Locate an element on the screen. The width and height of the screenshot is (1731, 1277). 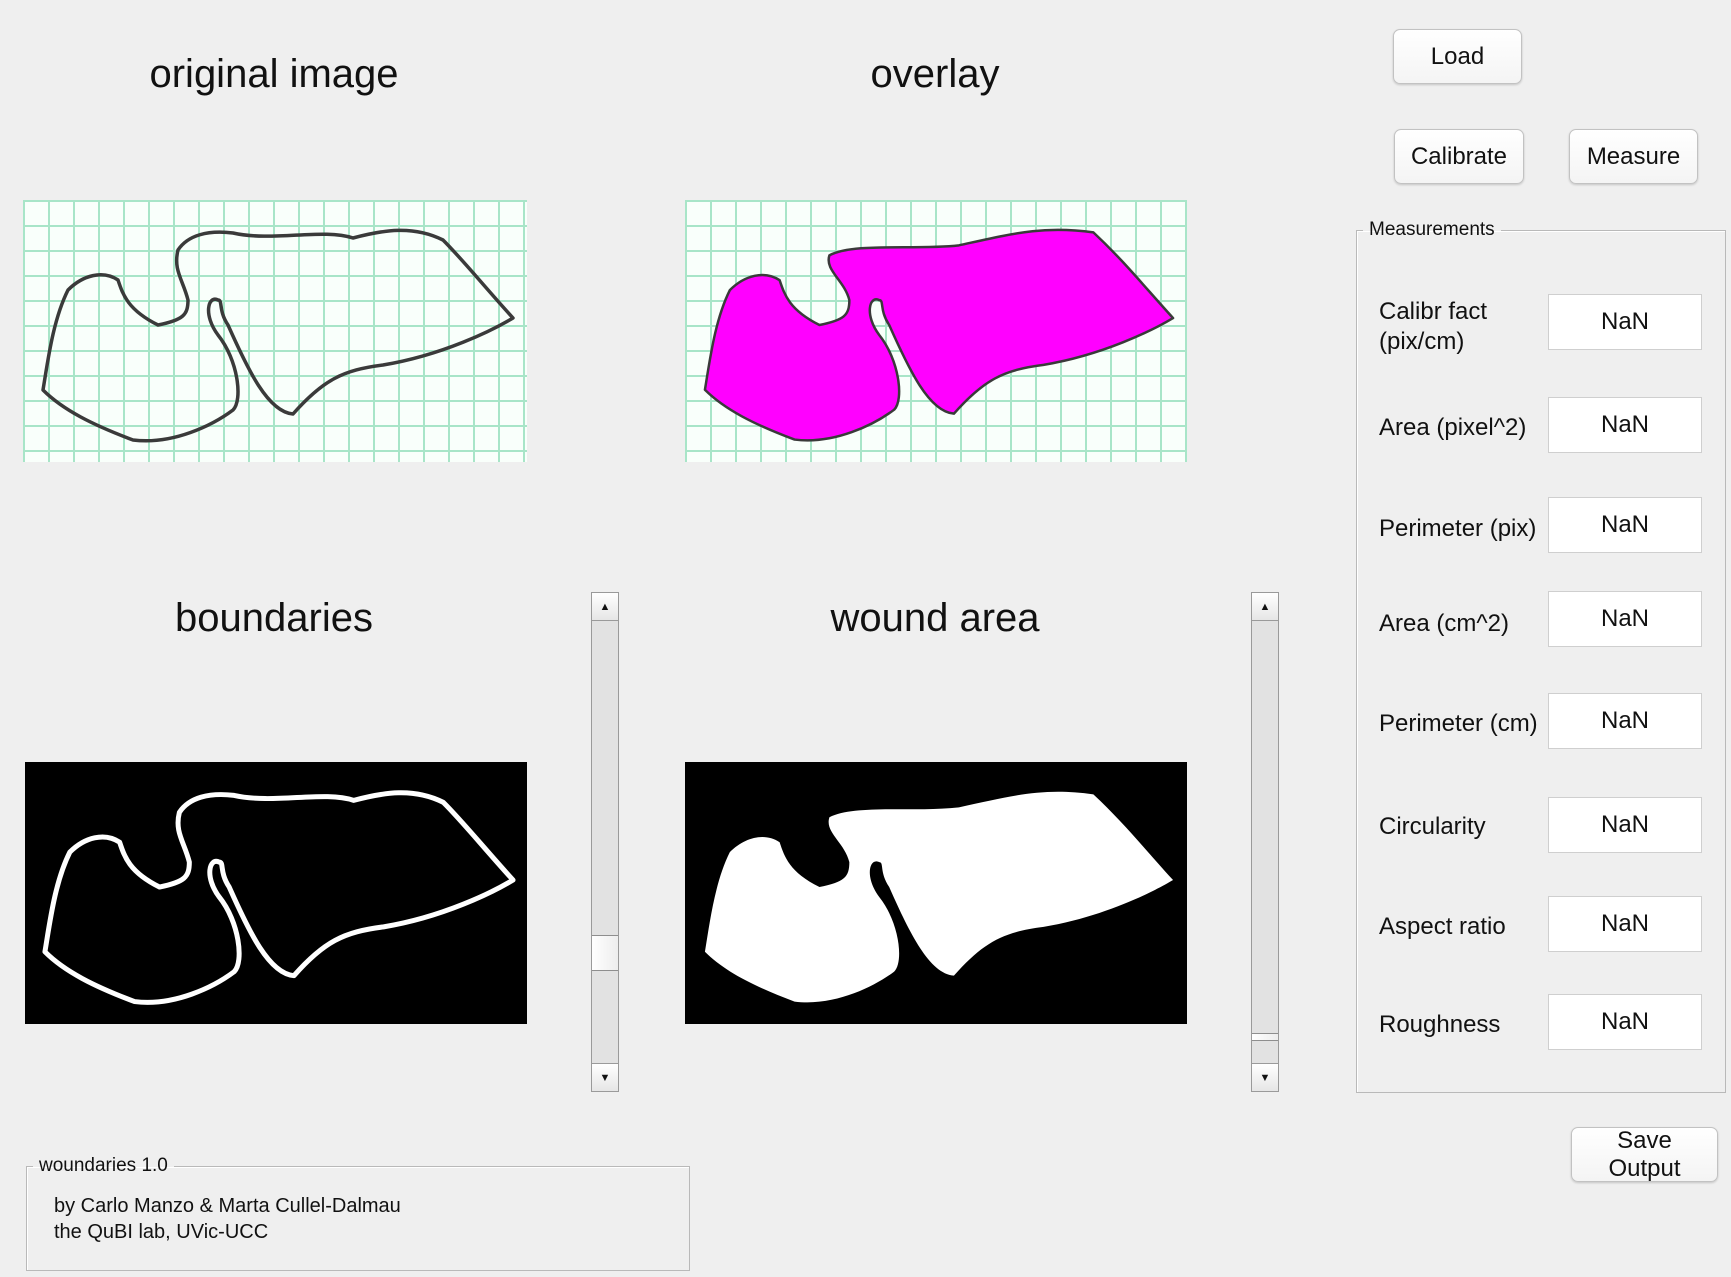
overlay-panel is located at coordinates (936, 331).